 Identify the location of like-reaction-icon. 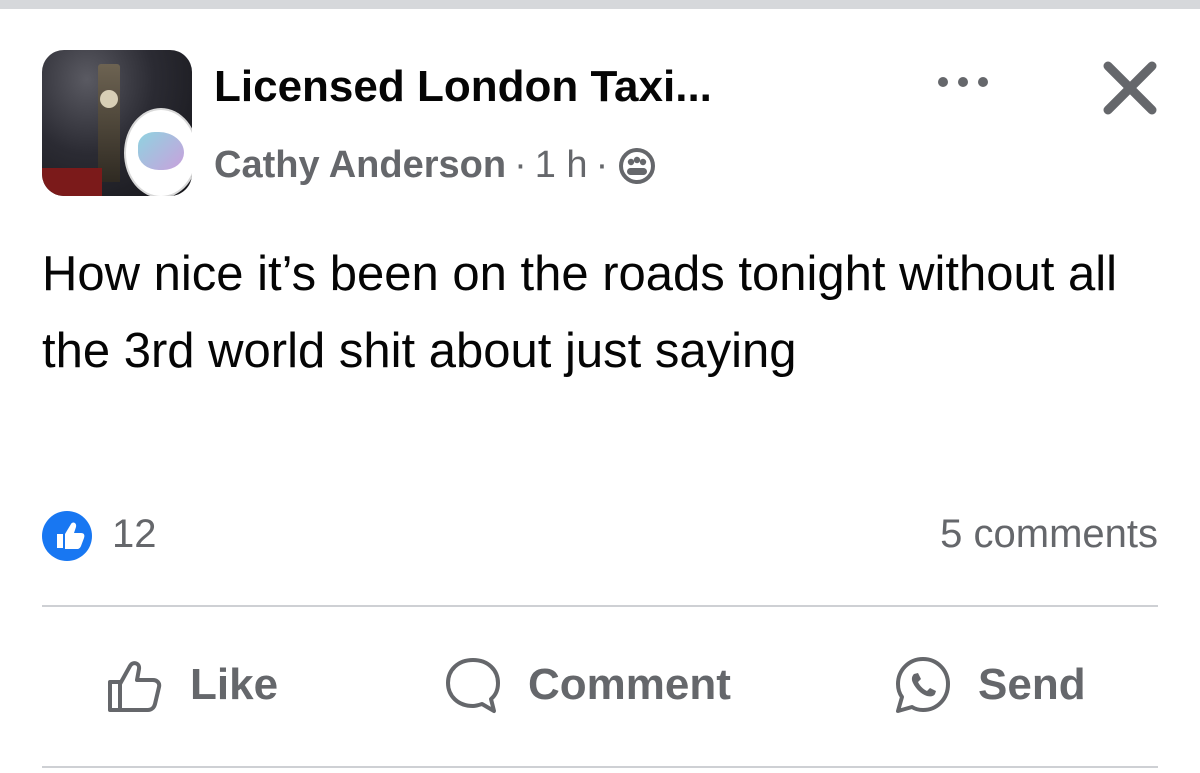
(67, 536).